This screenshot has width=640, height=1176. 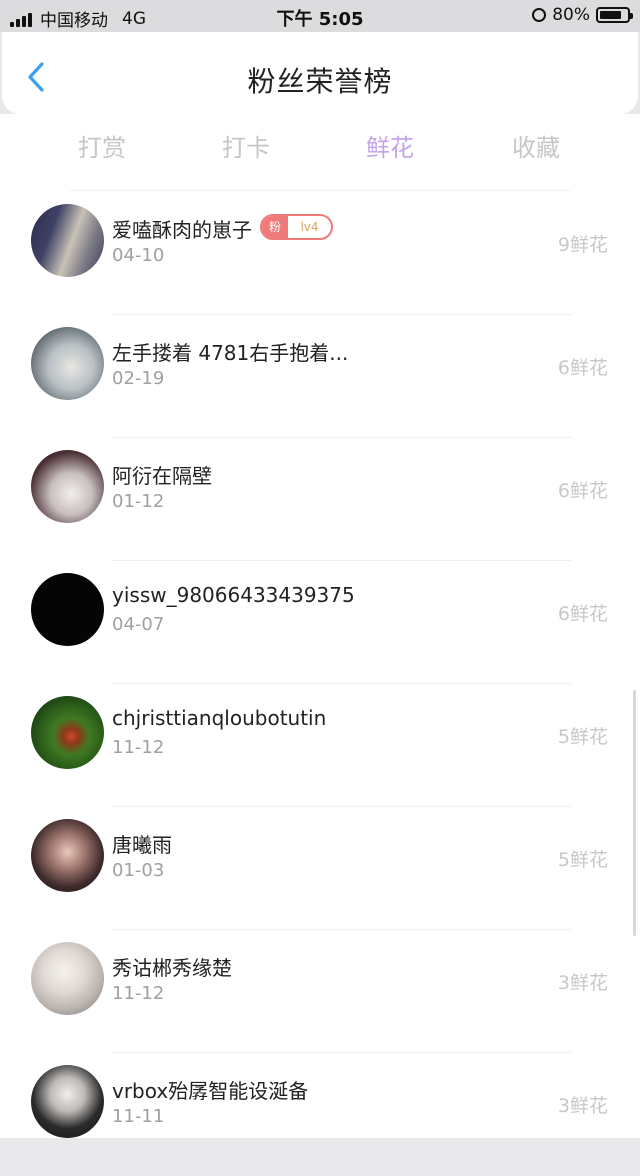 I want to click on list-item: 秀诂郴秀缘楚 11-12 3鲜花, so click(x=320, y=991).